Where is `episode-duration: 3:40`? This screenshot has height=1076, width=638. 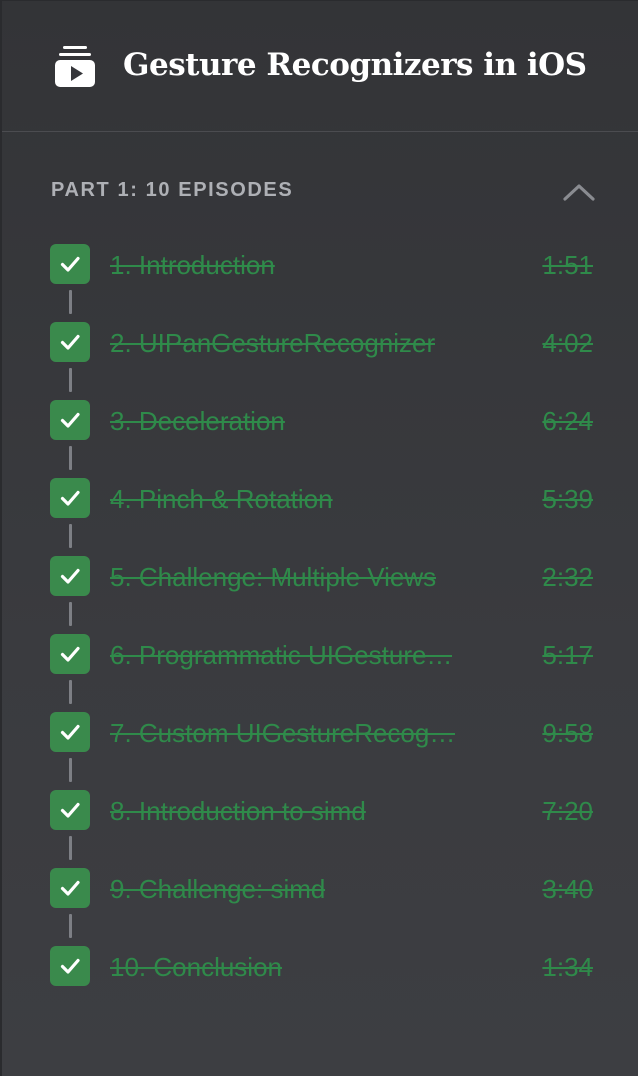 episode-duration: 3:40 is located at coordinates (567, 889).